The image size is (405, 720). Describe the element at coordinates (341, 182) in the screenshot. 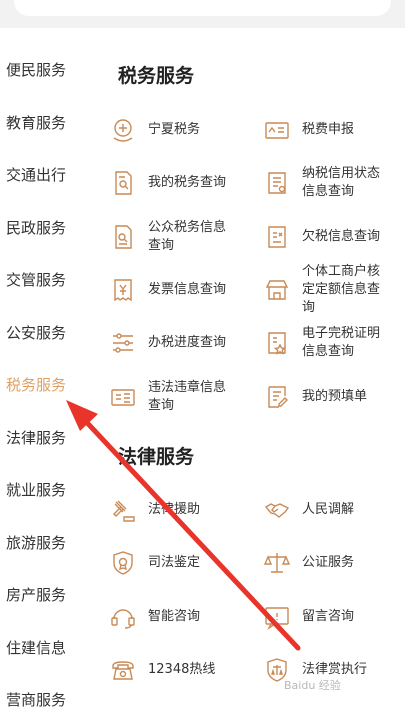

I see `service-label: 纳税信用状态信息查询` at that location.